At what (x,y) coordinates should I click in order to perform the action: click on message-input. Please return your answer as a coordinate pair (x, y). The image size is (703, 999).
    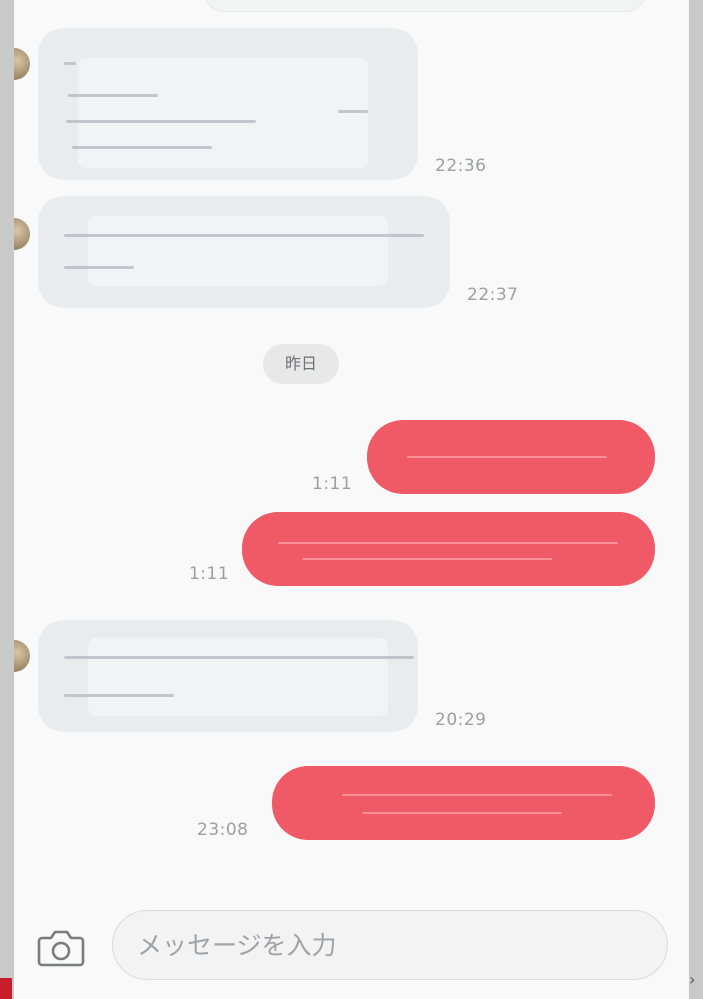
    Looking at the image, I should click on (390, 945).